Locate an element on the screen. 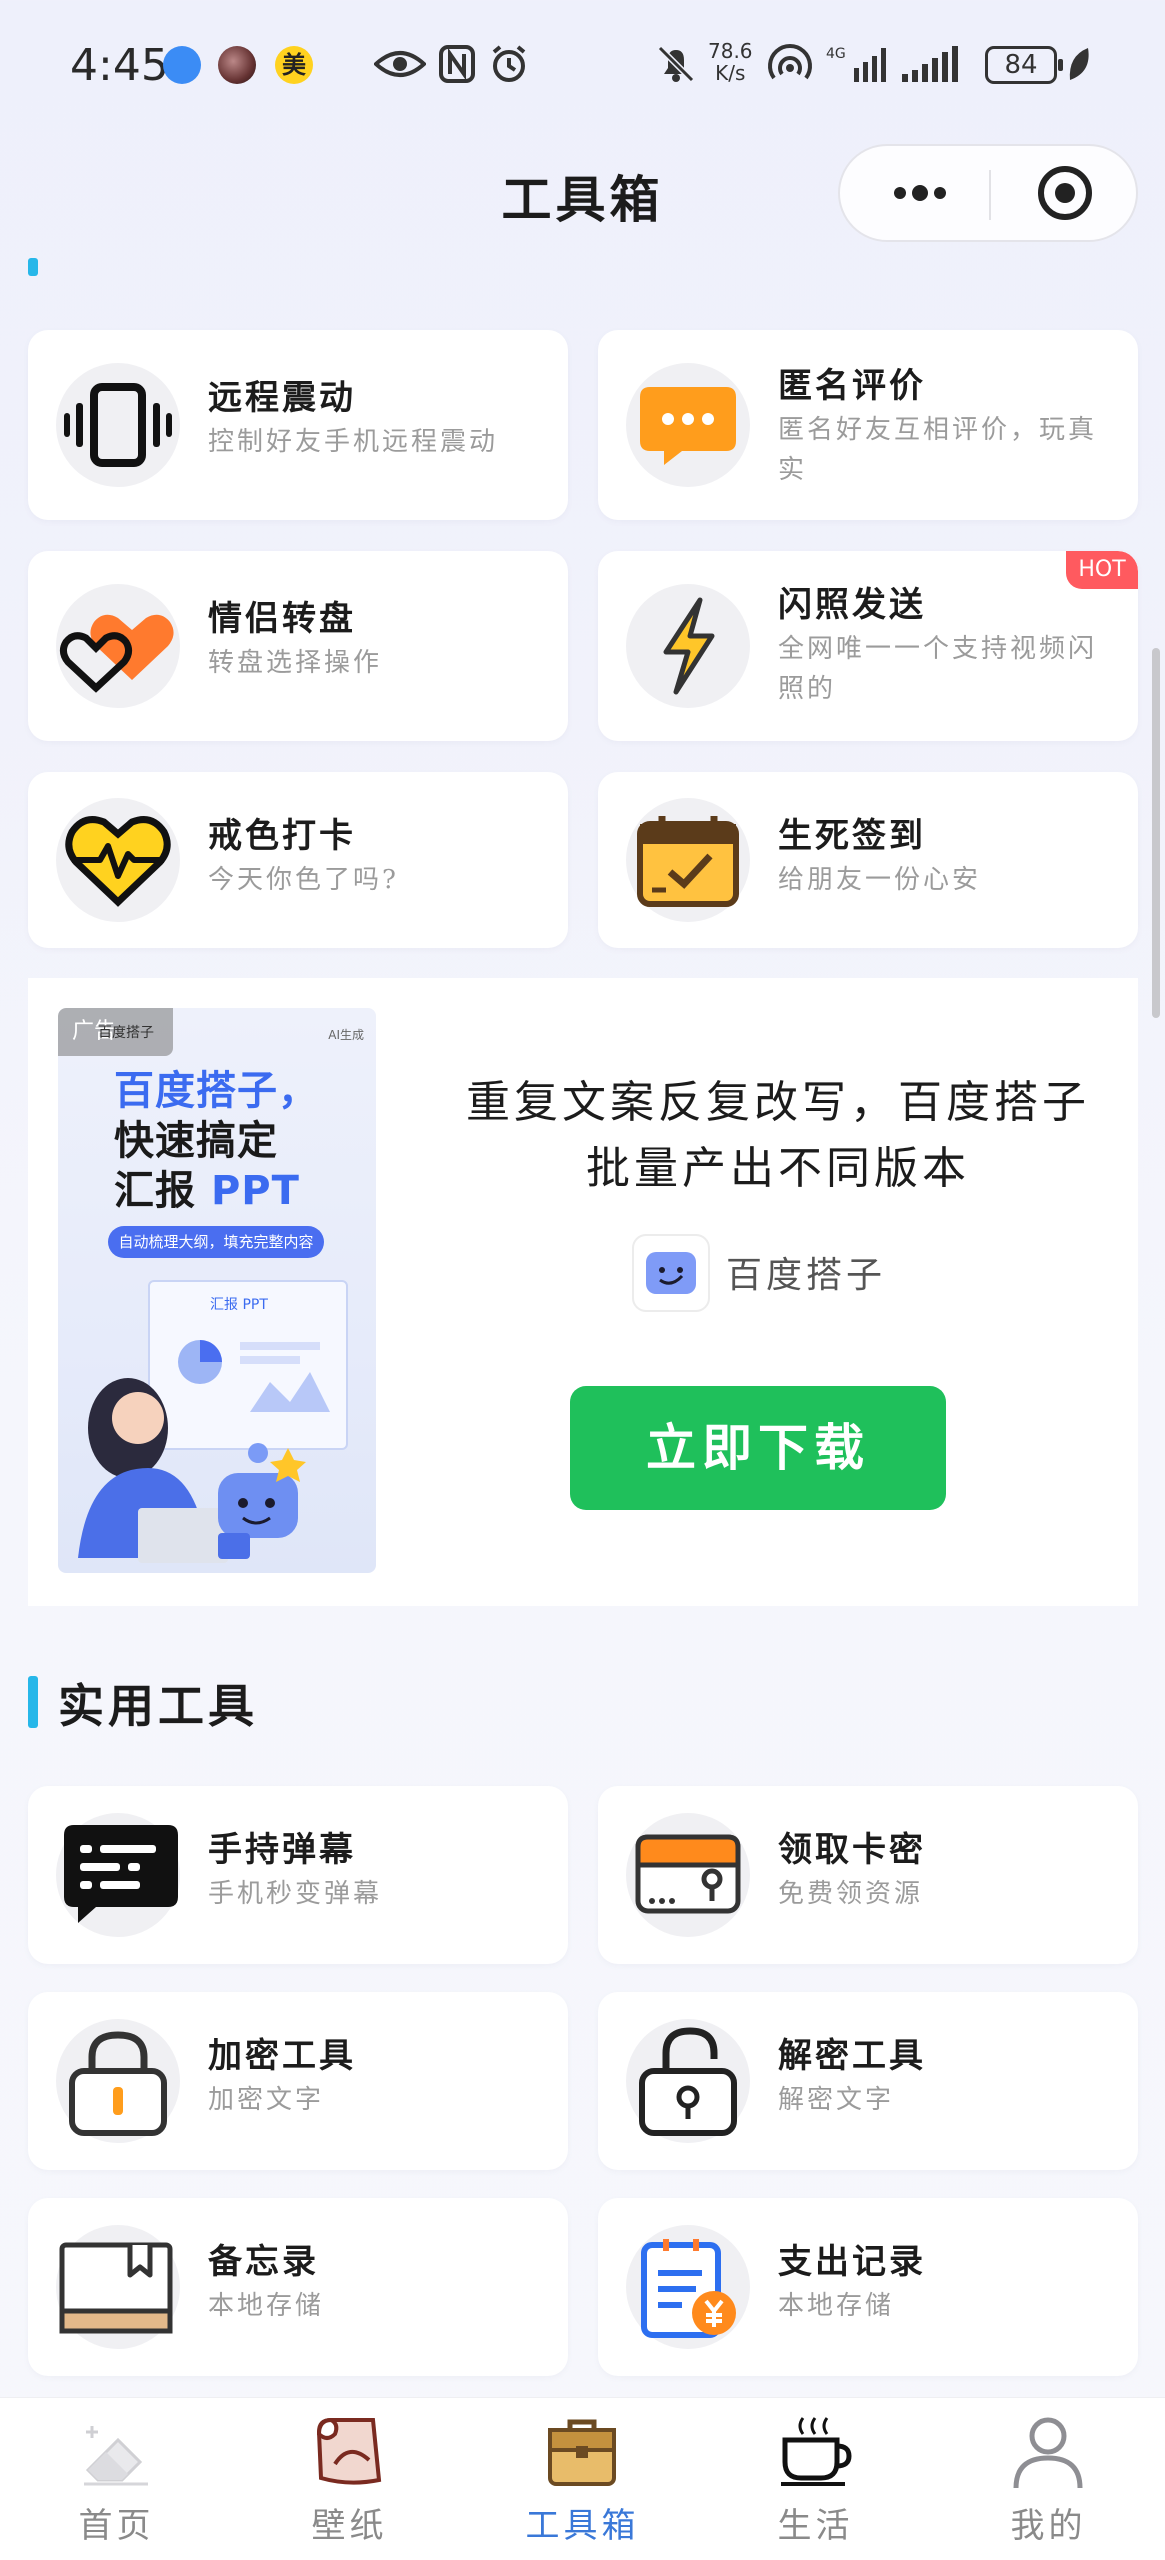 The height and width of the screenshot is (2560, 1165). card-title: 支出记录 is located at coordinates (852, 2262).